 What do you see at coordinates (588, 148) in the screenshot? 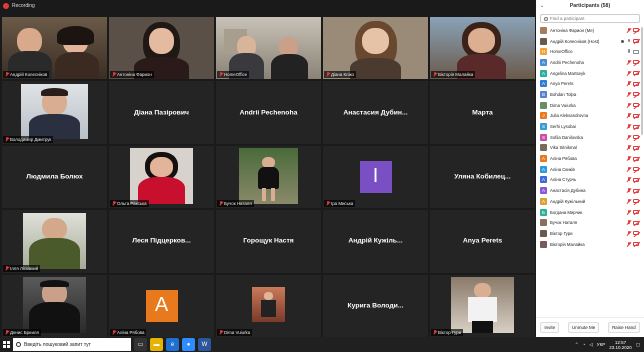
I see `participant-row: Vika Sitnikmal` at bounding box center [588, 148].